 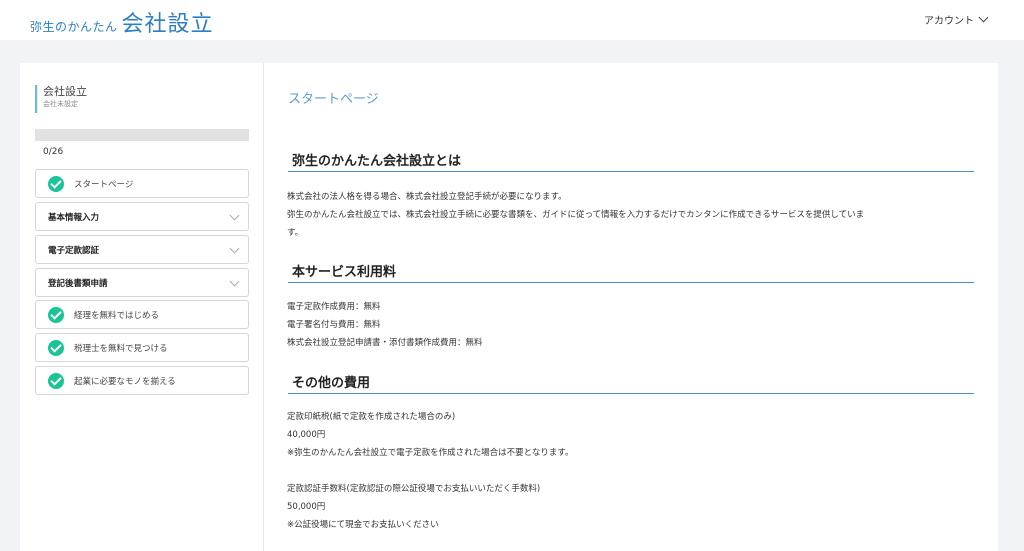 What do you see at coordinates (414, 489) in the screenshot?
I see `text-line: 定款認証手数料(定款認証の際公証役場でお支払いいただく手数料)` at bounding box center [414, 489].